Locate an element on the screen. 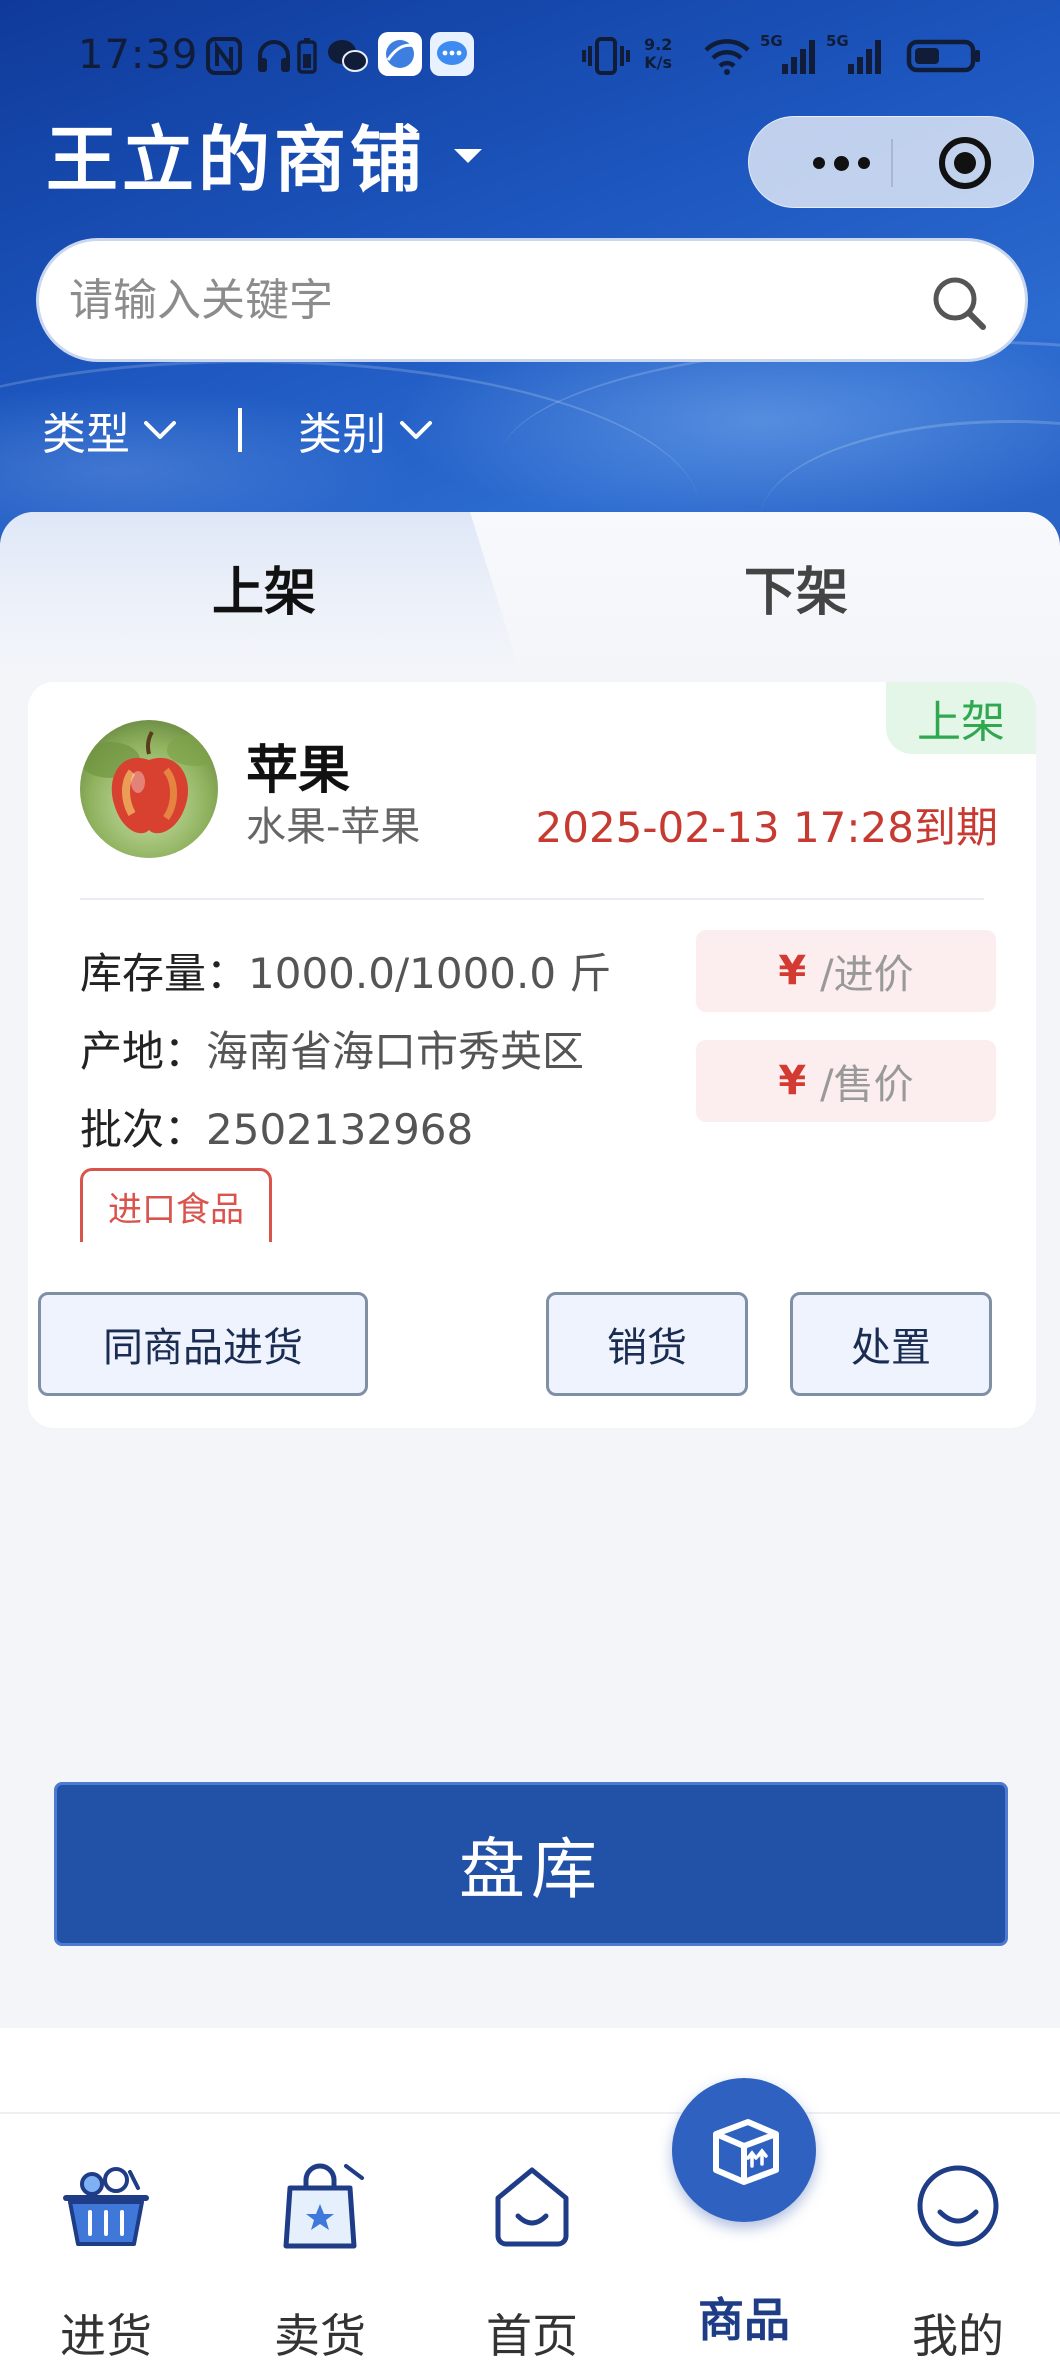  nav-label-purchase: 进货 is located at coordinates (106, 2336).